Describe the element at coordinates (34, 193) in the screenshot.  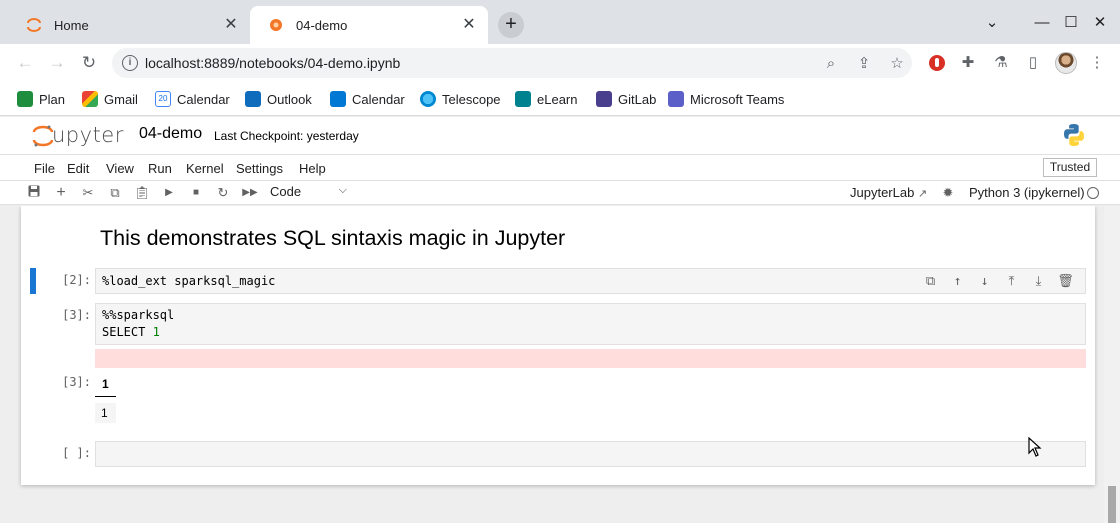
I see `save-icon` at that location.